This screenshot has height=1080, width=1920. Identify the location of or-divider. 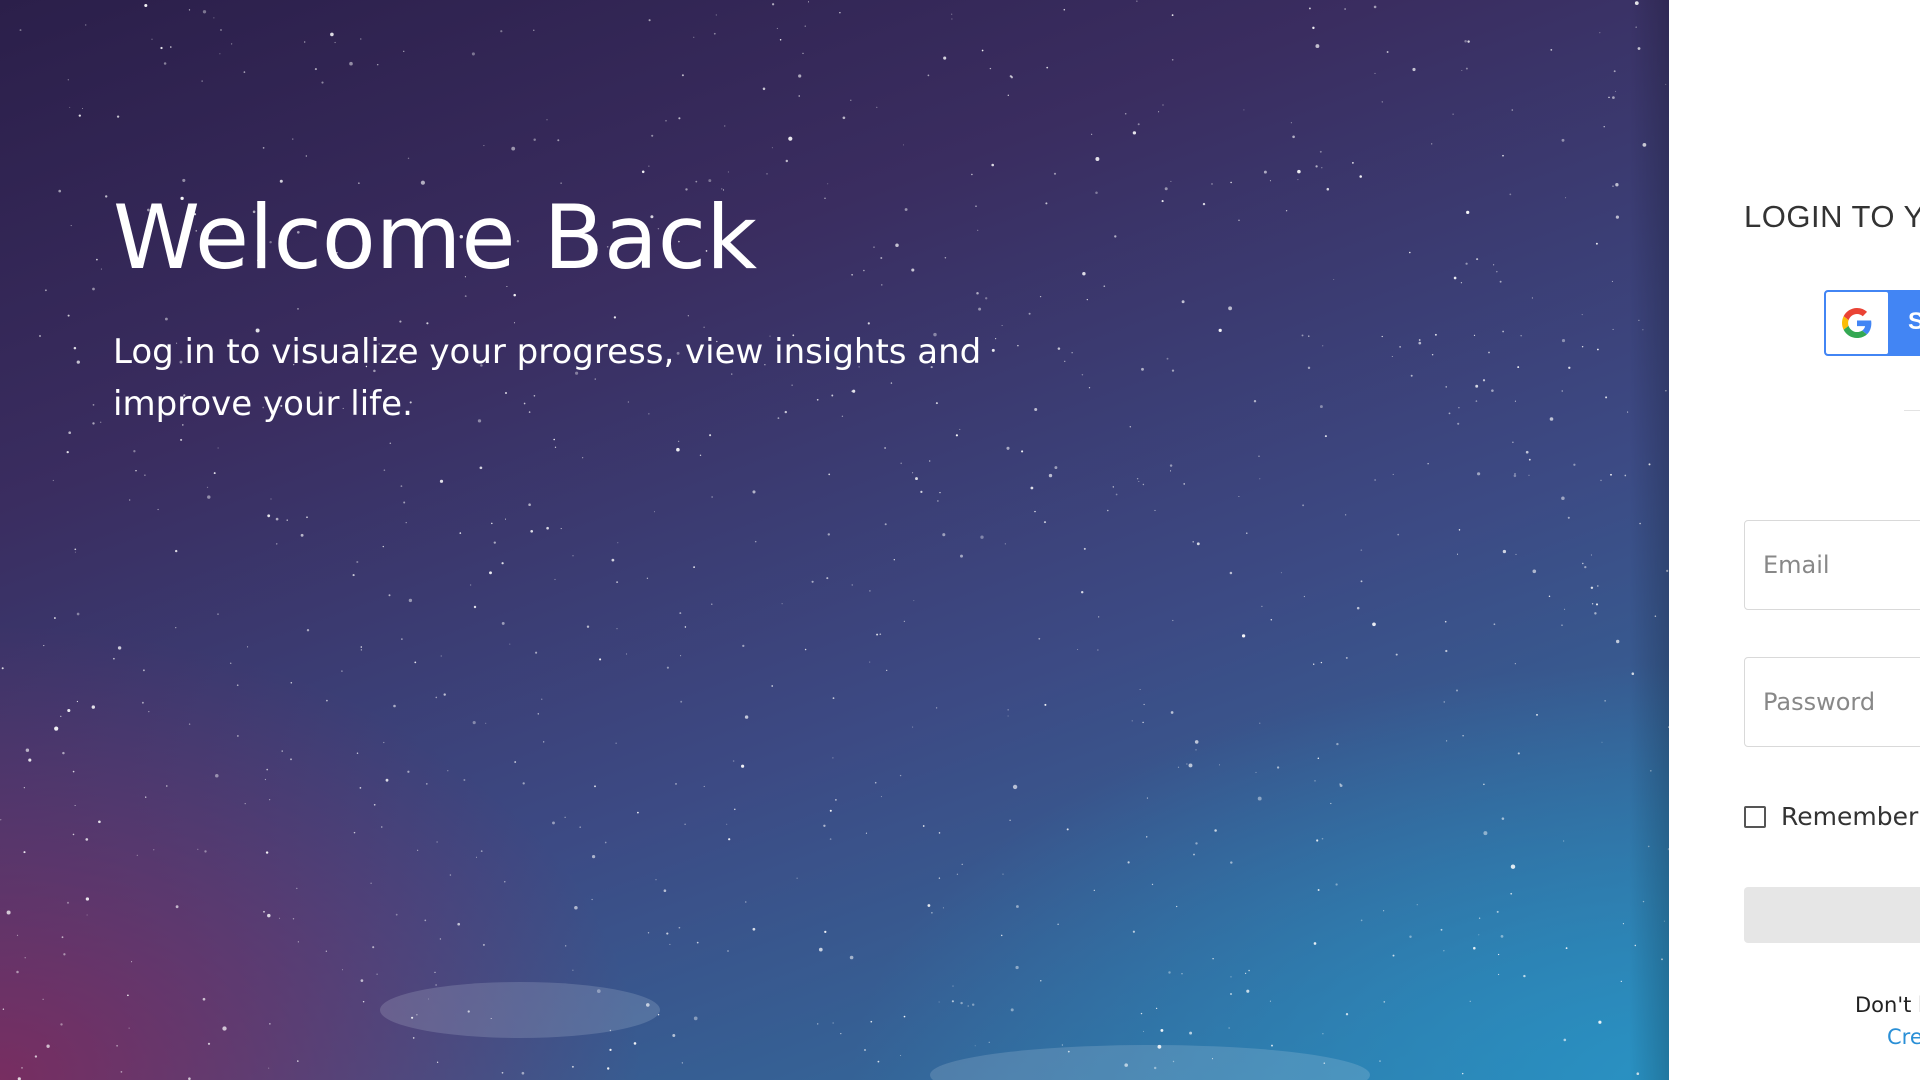
(1912, 410).